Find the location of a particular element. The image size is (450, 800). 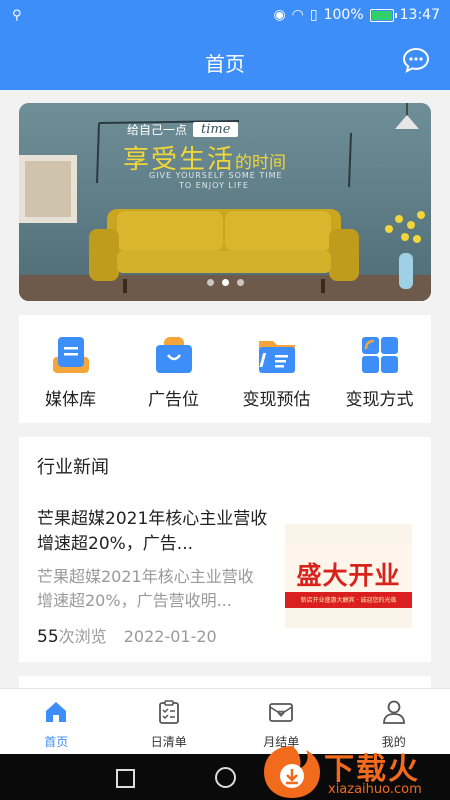

wifi-icon: ◠ is located at coordinates (297, 15).